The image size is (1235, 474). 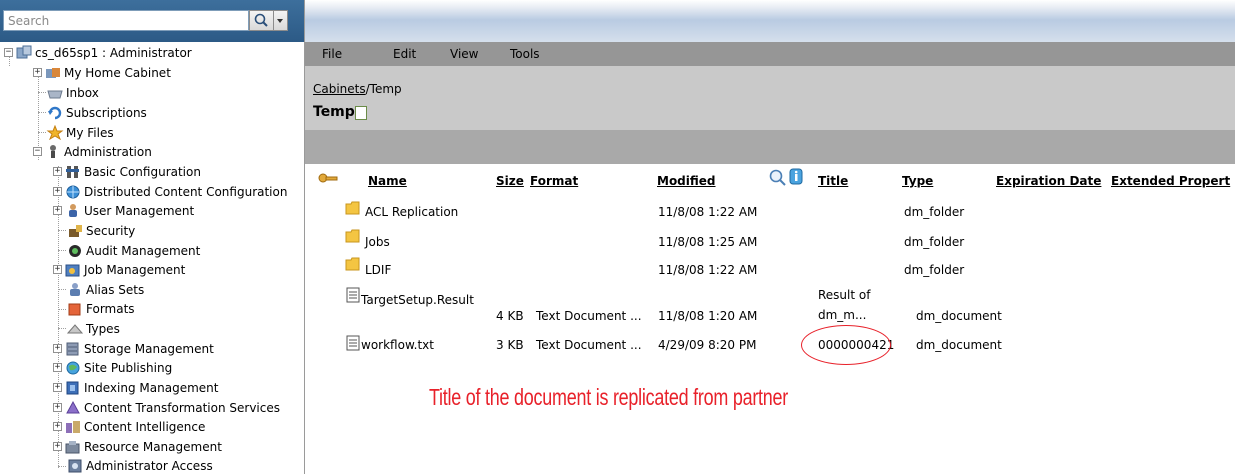 I want to click on admin-access-icon, so click(x=75, y=465).